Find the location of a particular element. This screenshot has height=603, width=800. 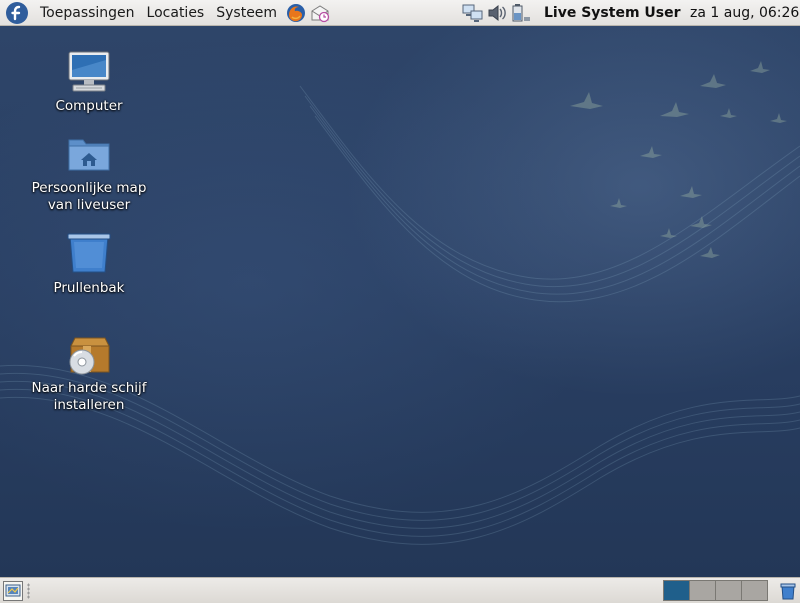

notification-area is located at coordinates (497, 13).